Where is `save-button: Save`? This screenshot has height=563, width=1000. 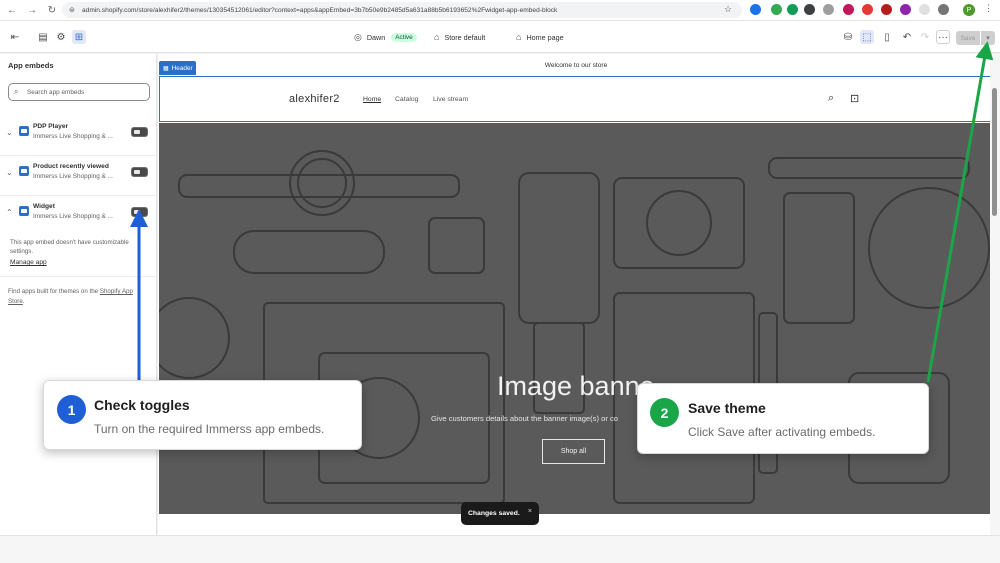
save-button: Save is located at coordinates (968, 38).